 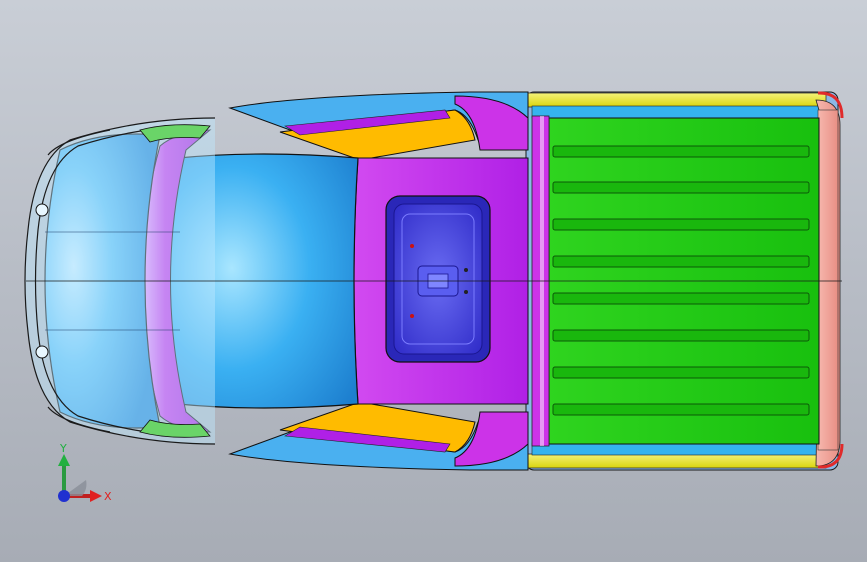 I want to click on headlight-top, so click(x=42, y=210).